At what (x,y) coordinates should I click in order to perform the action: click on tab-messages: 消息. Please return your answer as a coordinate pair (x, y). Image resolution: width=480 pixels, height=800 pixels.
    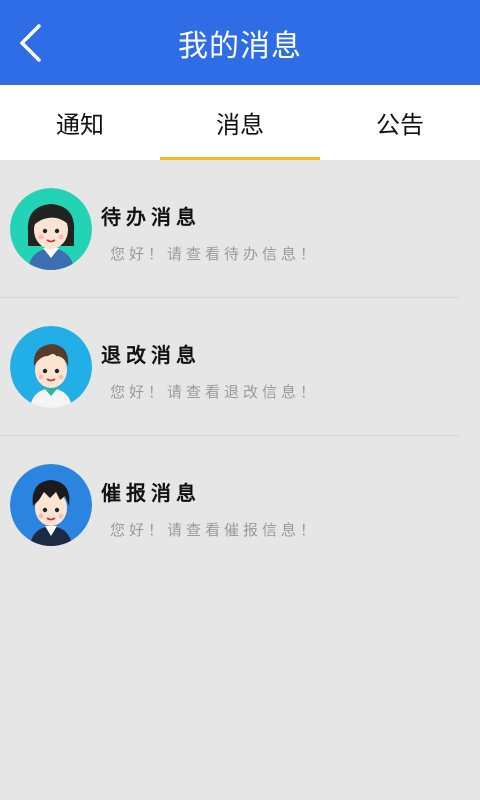
    Looking at the image, I should click on (240, 122).